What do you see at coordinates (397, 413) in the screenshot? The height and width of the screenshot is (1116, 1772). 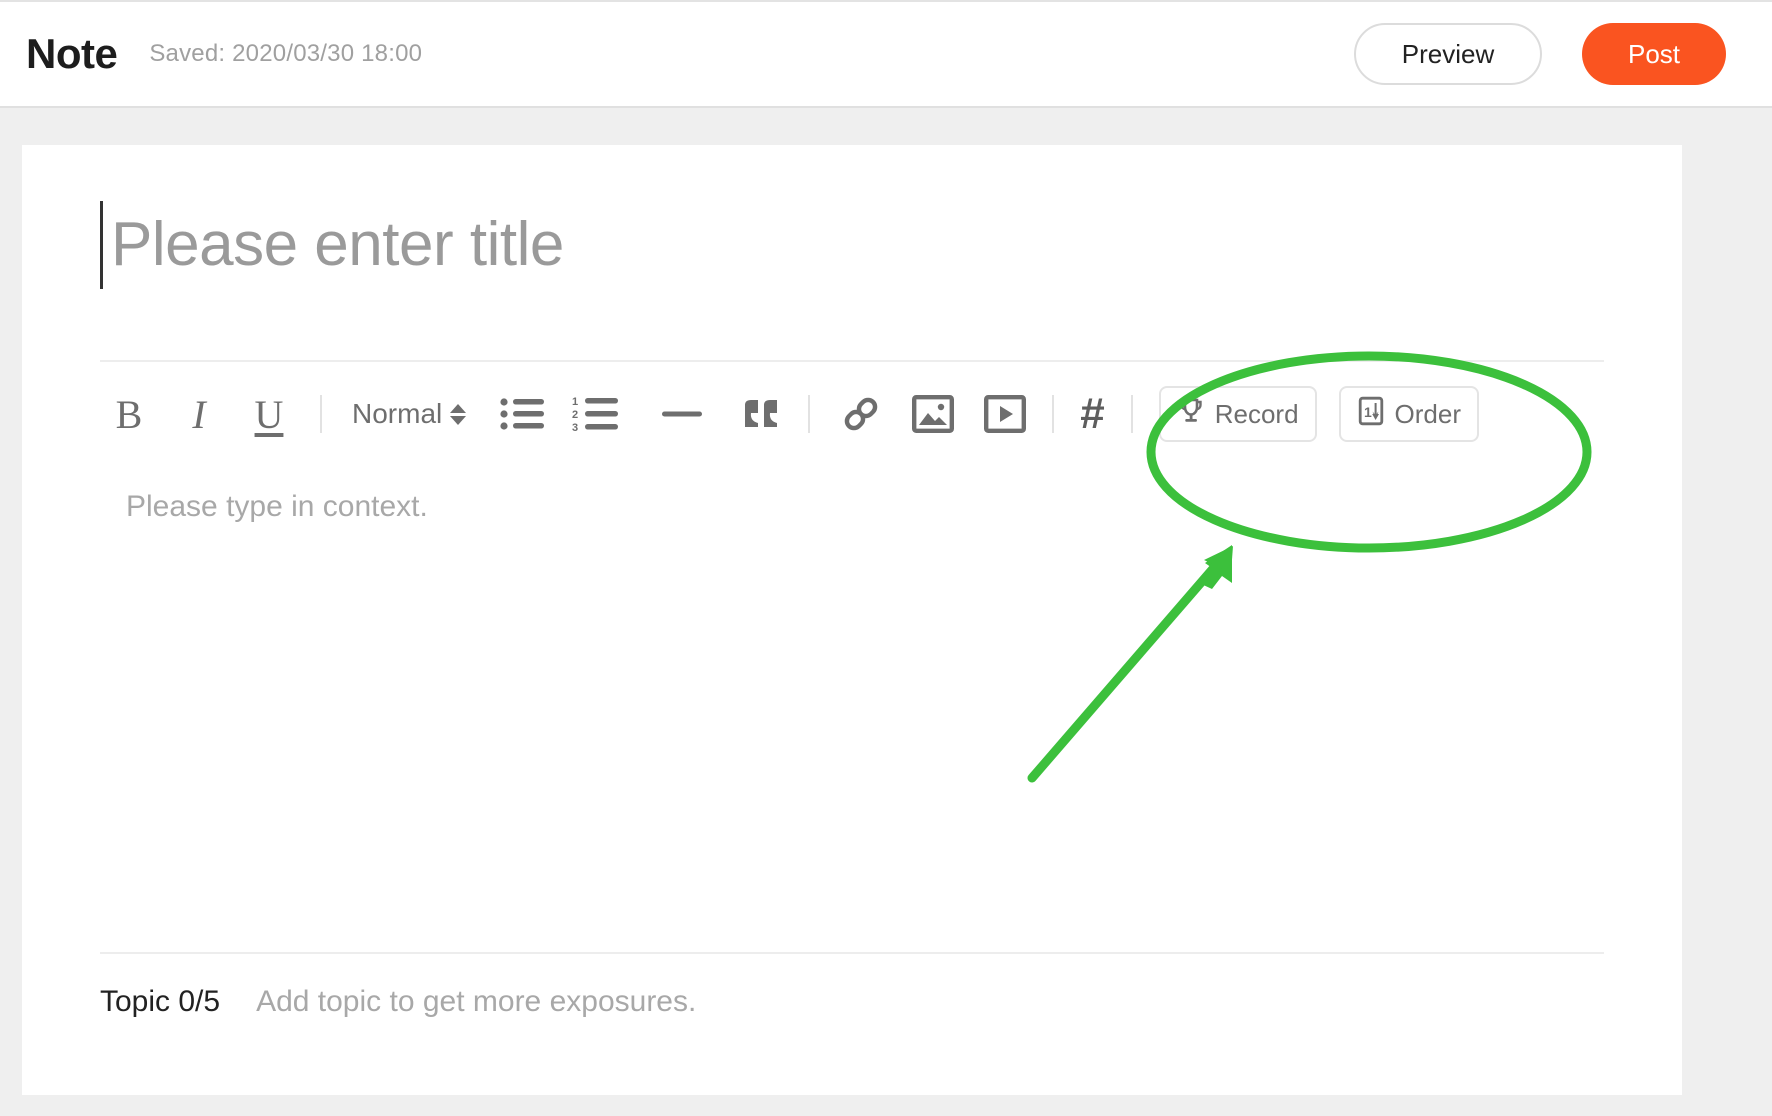 I see `format-dropdown-label: Normal` at bounding box center [397, 413].